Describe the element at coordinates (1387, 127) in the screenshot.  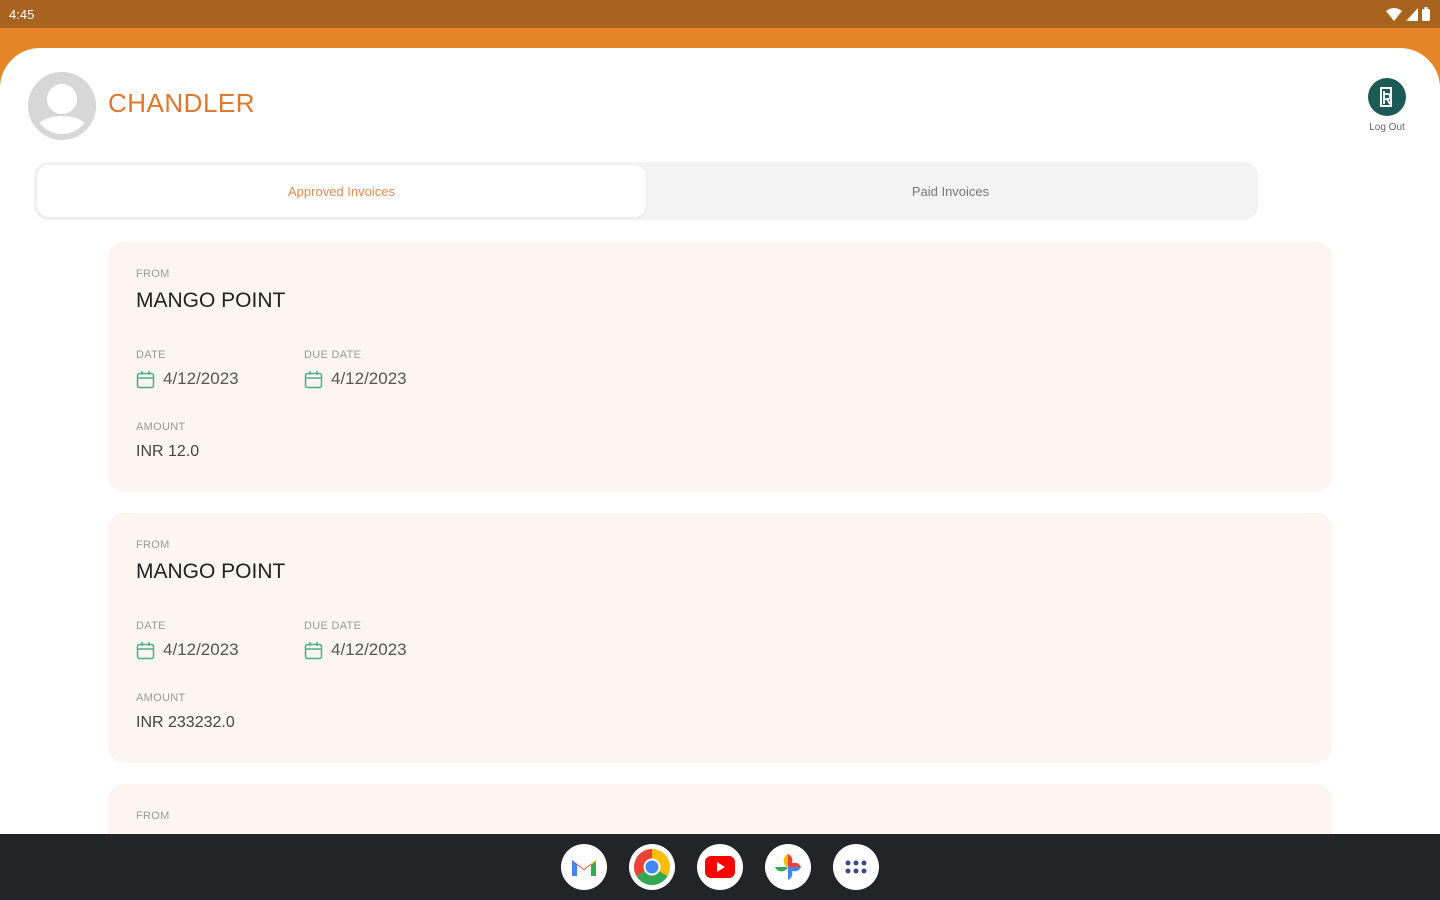
I see `logout-label: Log Out` at that location.